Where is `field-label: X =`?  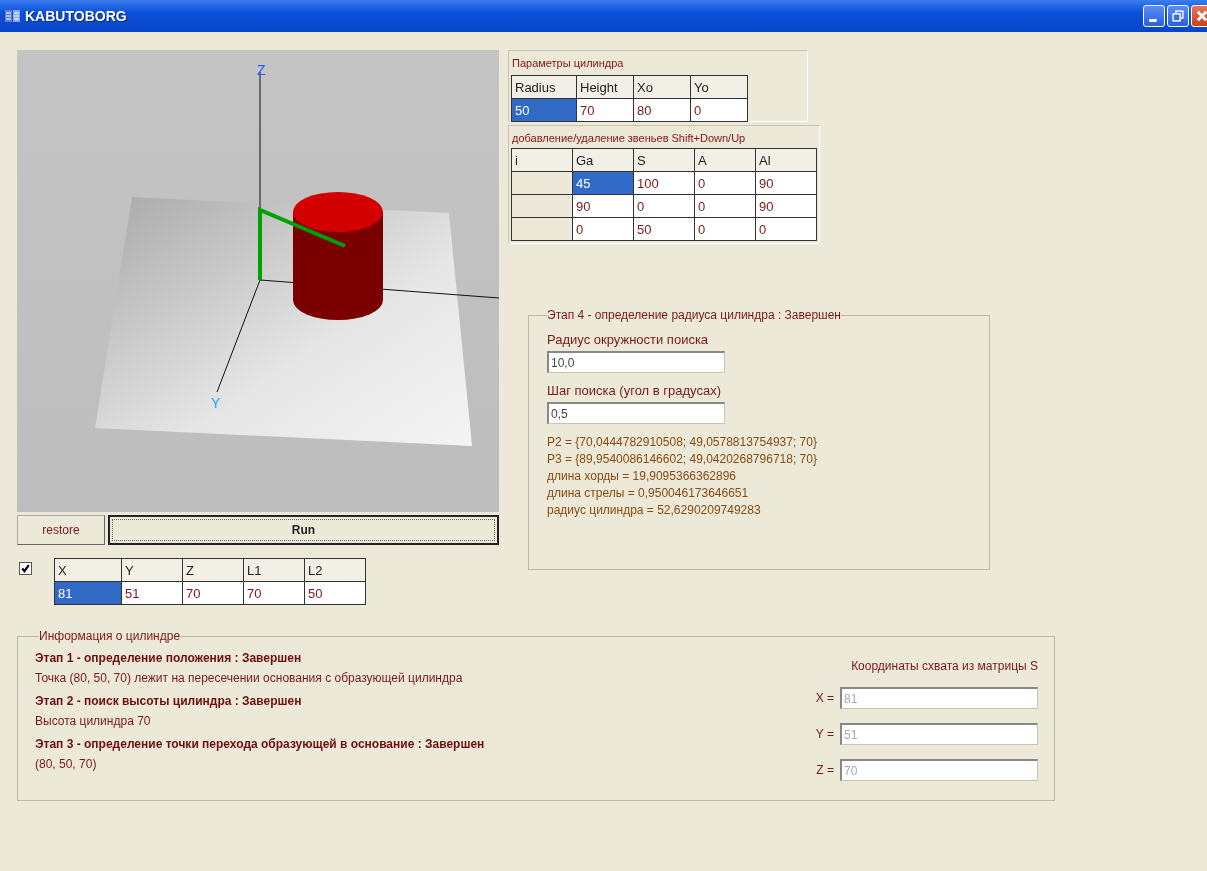
field-label: X = is located at coordinates (824, 698).